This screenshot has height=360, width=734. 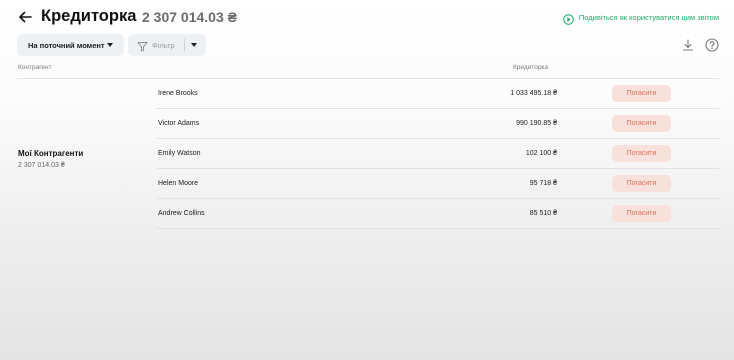 I want to click on play-circle-icon, so click(x=568, y=18).